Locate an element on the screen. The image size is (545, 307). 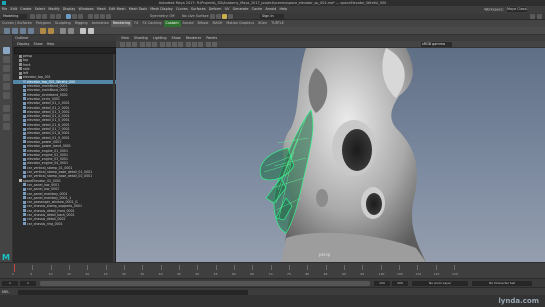
shelf-tab-custom: Custom is located at coordinates (172, 23).